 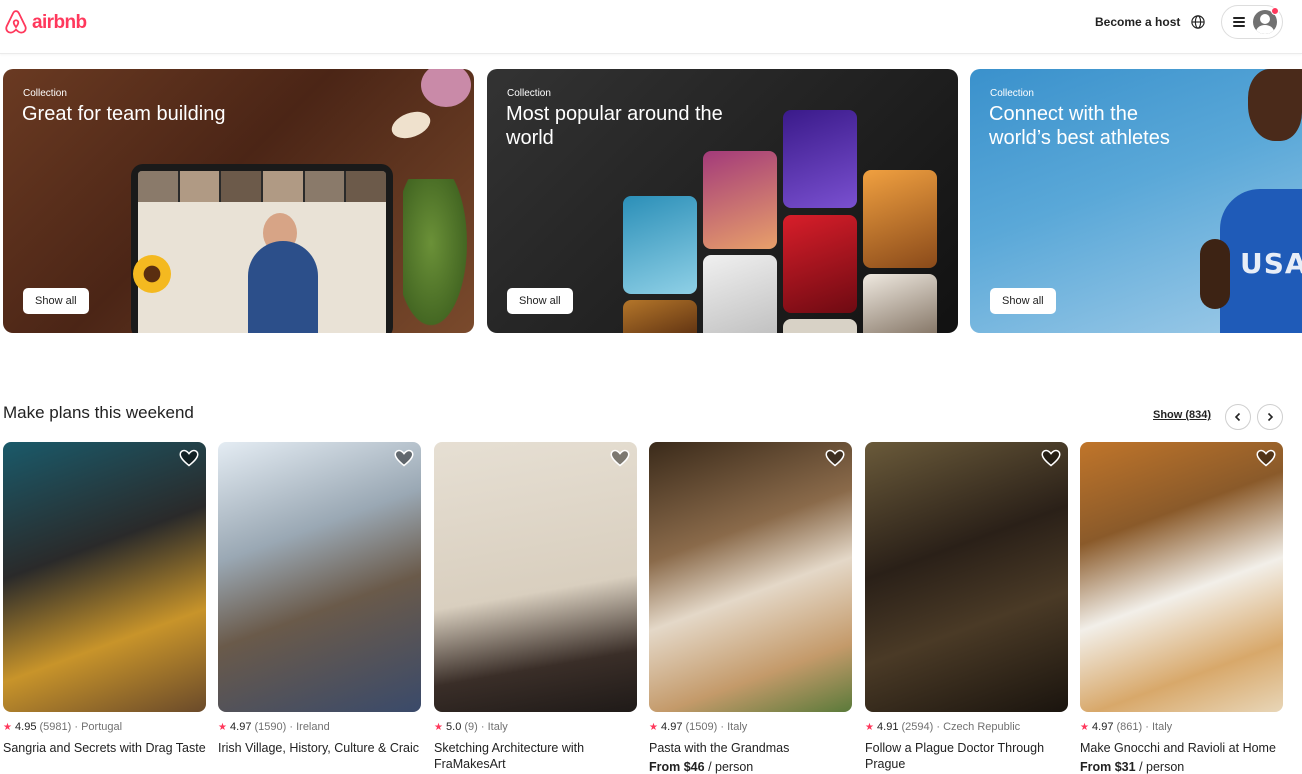 I want to click on tablet-image, so click(x=262, y=248).